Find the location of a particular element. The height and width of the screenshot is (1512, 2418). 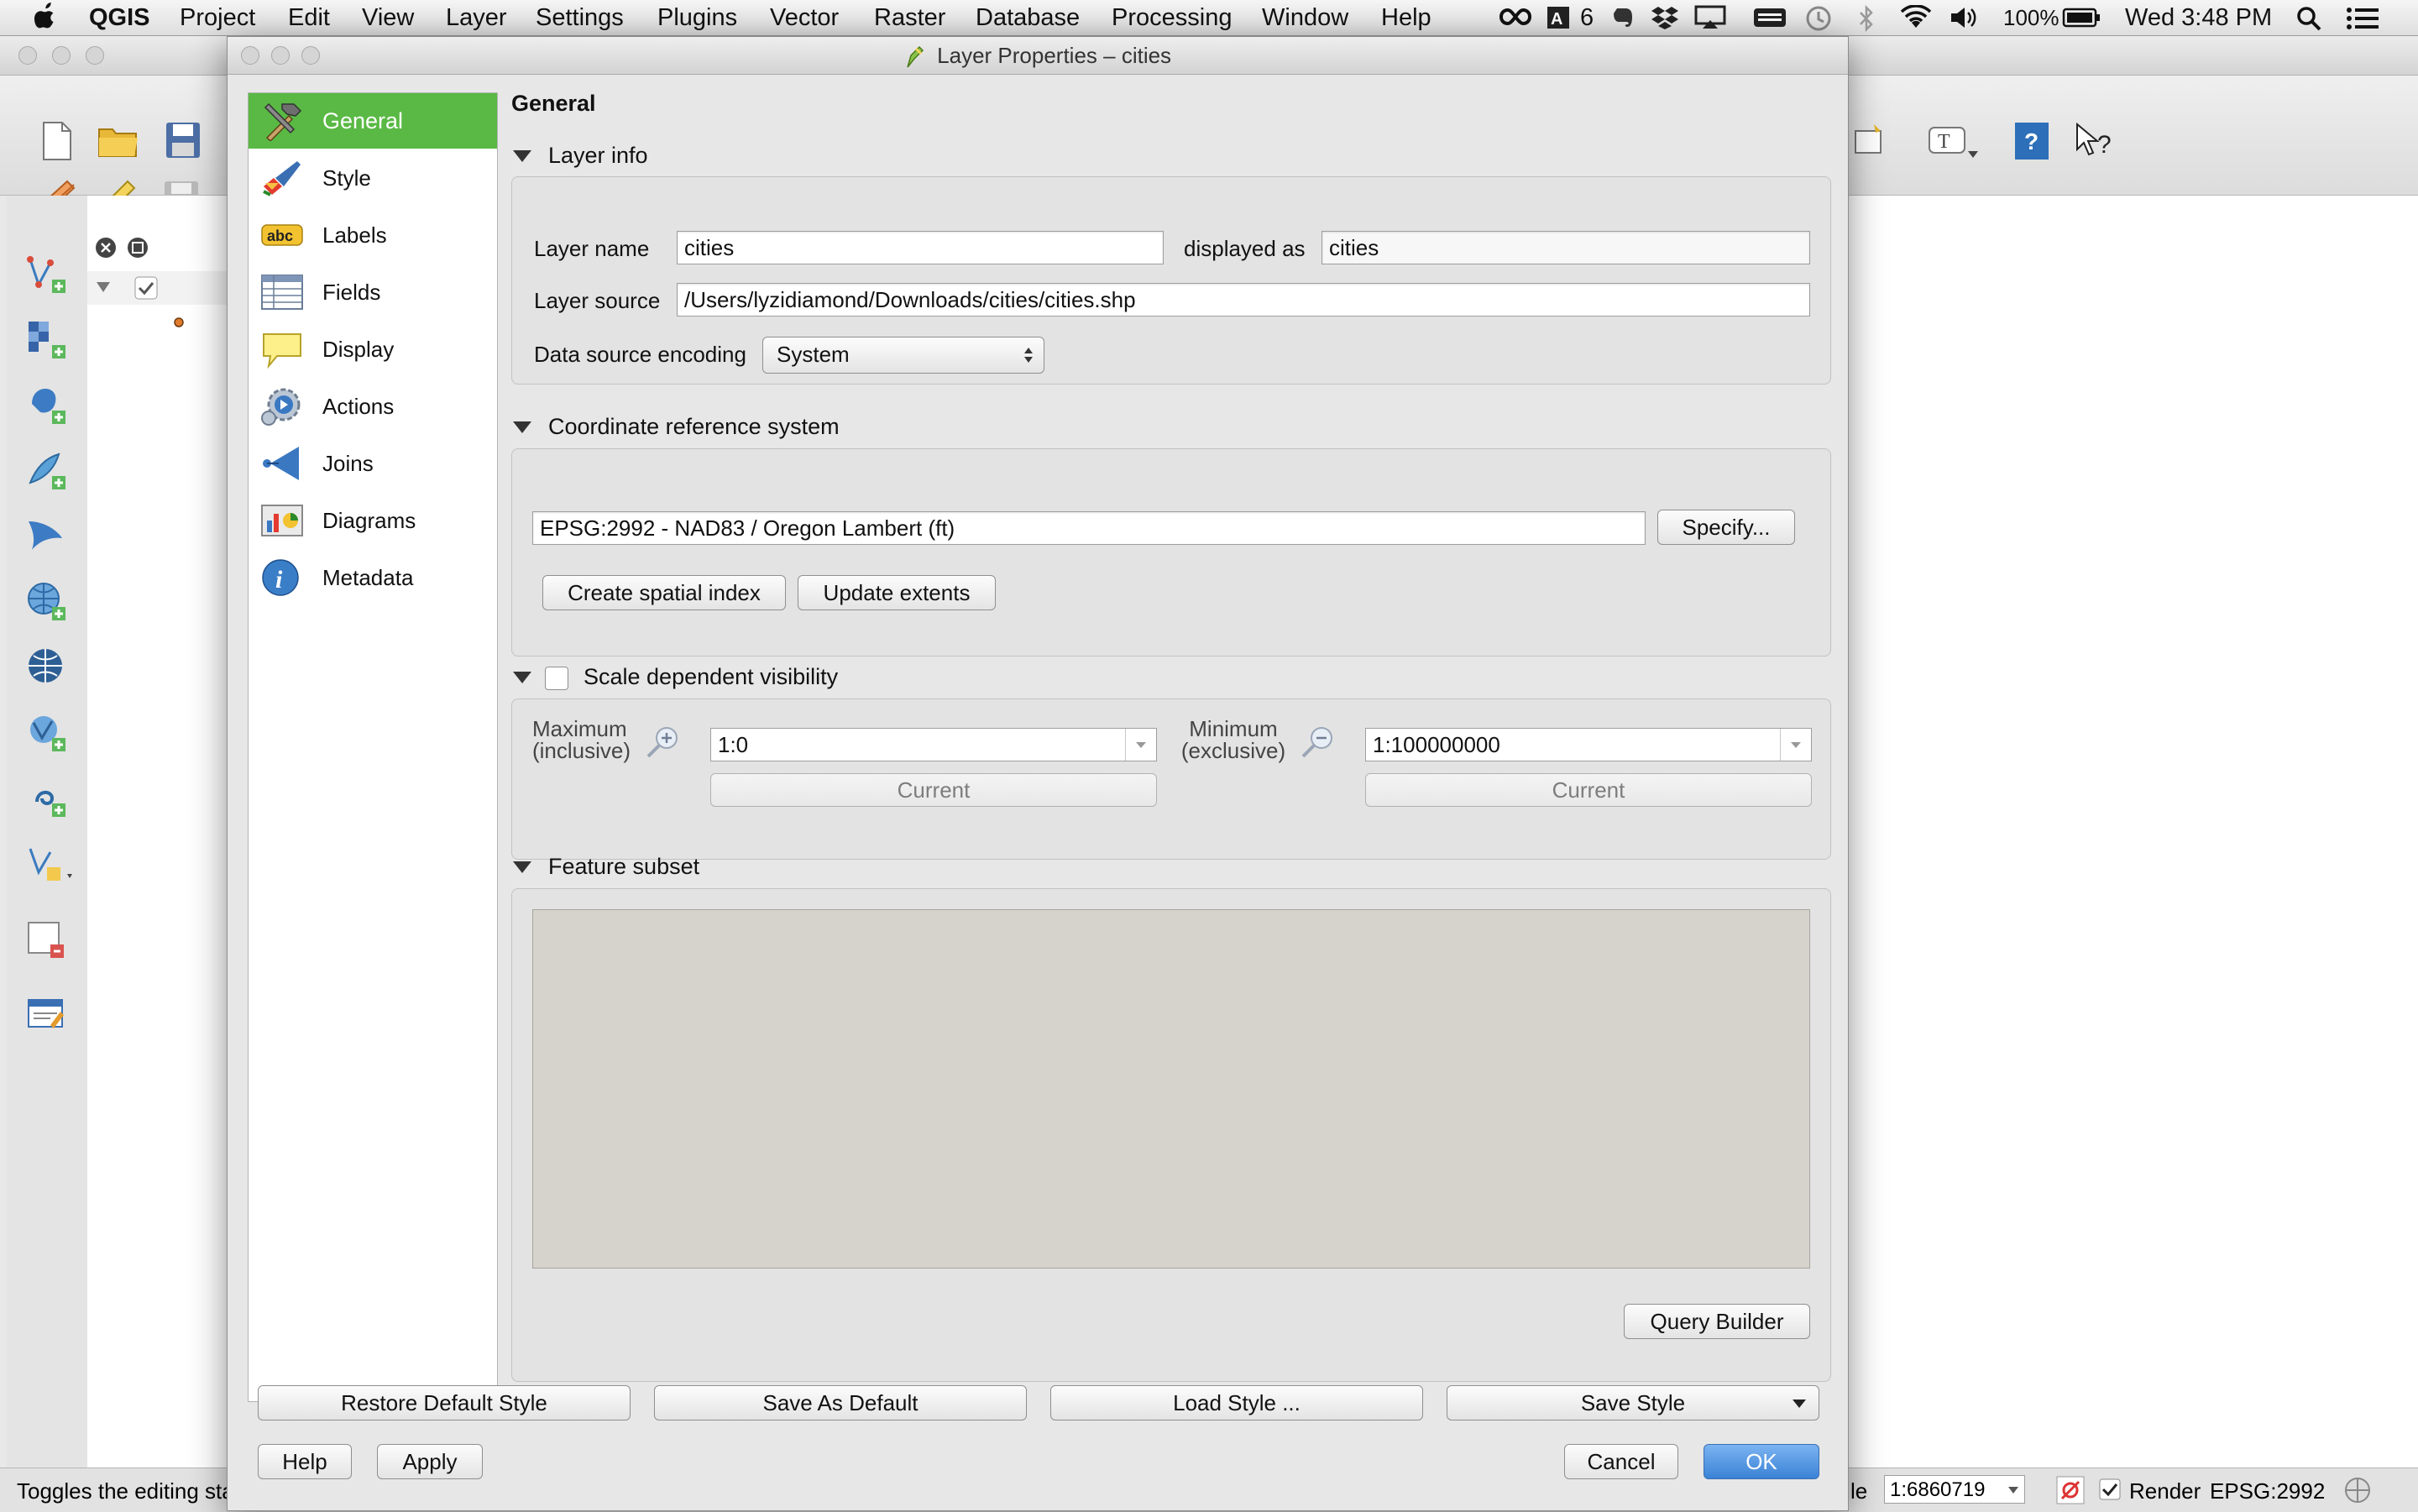

sidebar-item-fields: Fields is located at coordinates (373, 292).